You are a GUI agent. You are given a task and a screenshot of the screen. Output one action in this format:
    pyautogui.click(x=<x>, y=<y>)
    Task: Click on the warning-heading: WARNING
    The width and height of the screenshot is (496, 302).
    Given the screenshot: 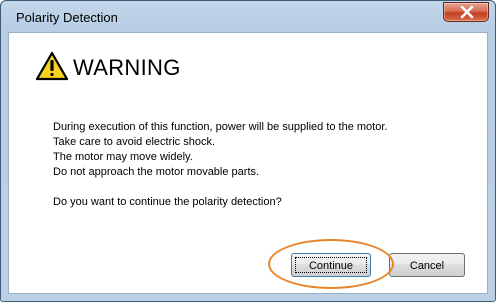 What is the action you would take?
    pyautogui.click(x=127, y=67)
    